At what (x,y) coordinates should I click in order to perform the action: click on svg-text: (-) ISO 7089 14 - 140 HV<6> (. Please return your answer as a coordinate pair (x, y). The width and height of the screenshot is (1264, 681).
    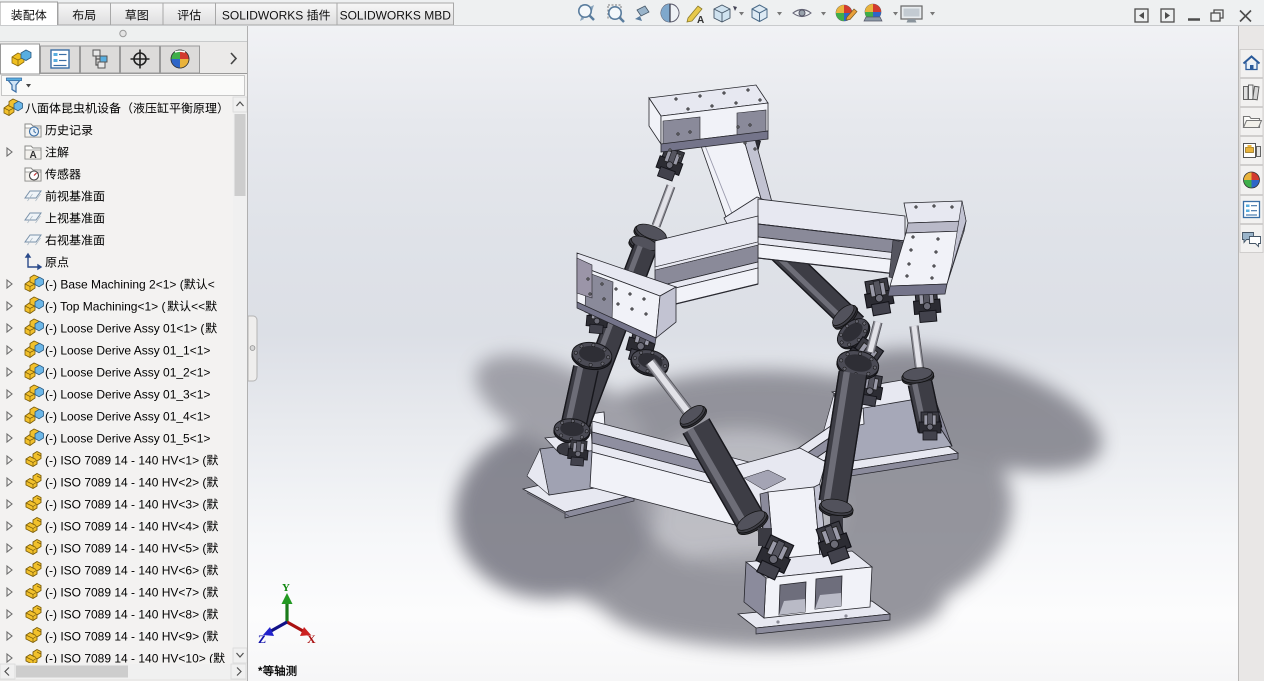
    Looking at the image, I should click on (125, 571).